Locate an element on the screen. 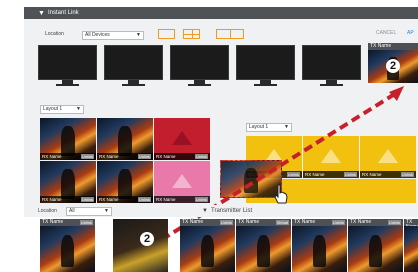 This screenshot has height=272, width=418. transmitter-tile: TX Name Virtual is located at coordinates (263, 245).